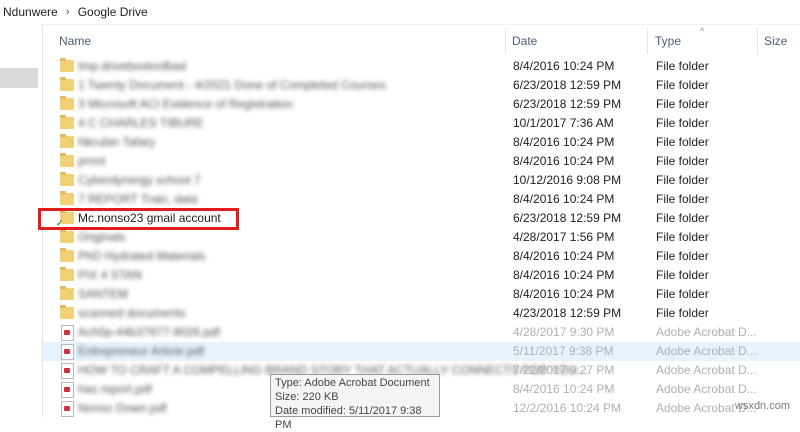 Image resolution: width=800 pixels, height=432 pixels. What do you see at coordinates (524, 41) in the screenshot?
I see `column-header-date: Date` at bounding box center [524, 41].